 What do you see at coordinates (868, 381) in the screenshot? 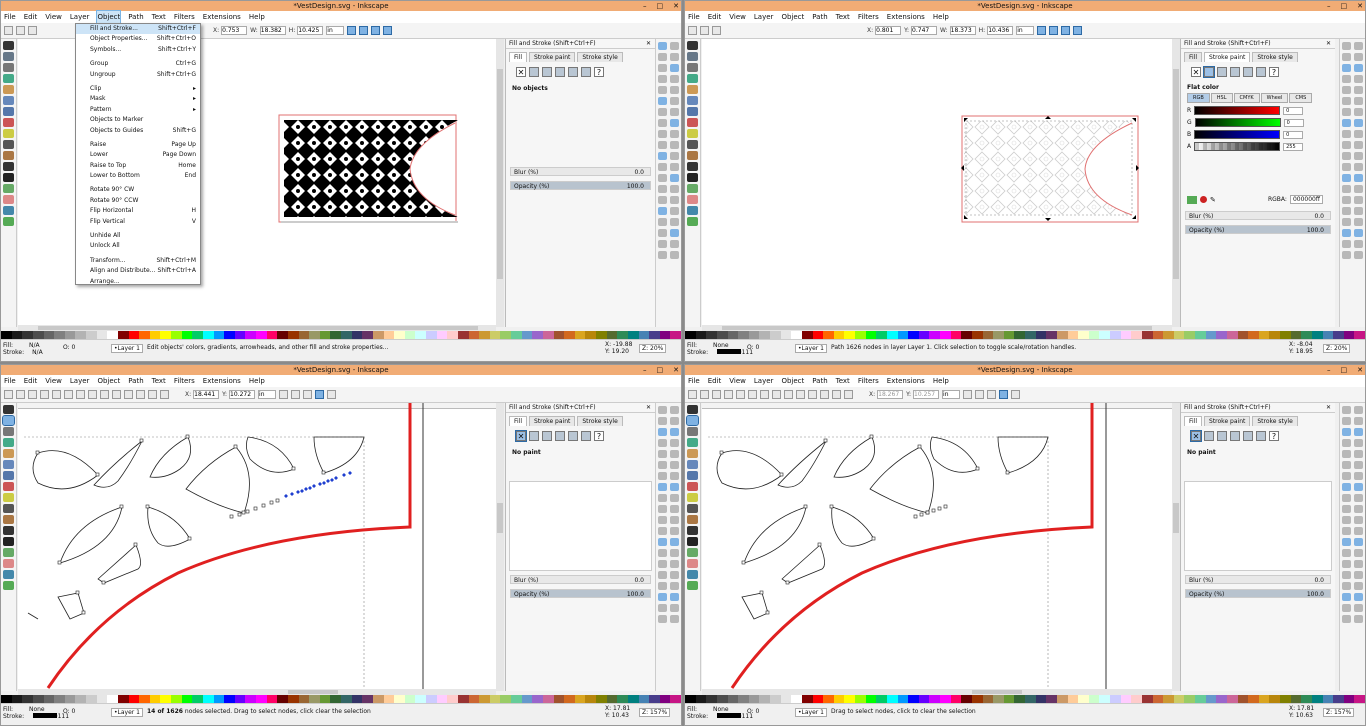
I see `menu-filters: Filters` at bounding box center [868, 381].